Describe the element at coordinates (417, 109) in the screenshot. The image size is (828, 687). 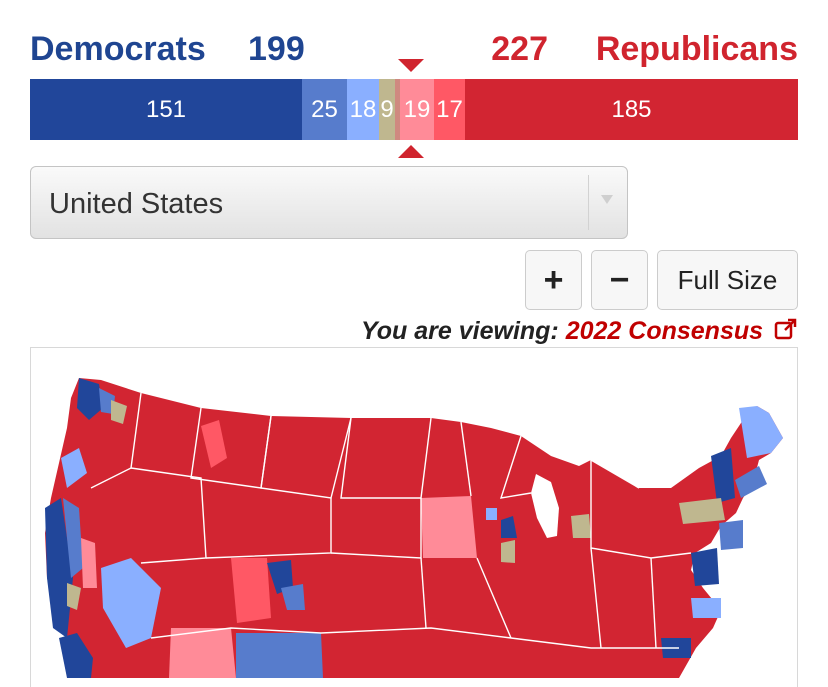
I see `seat-segment-lean-rep: 19` at that location.